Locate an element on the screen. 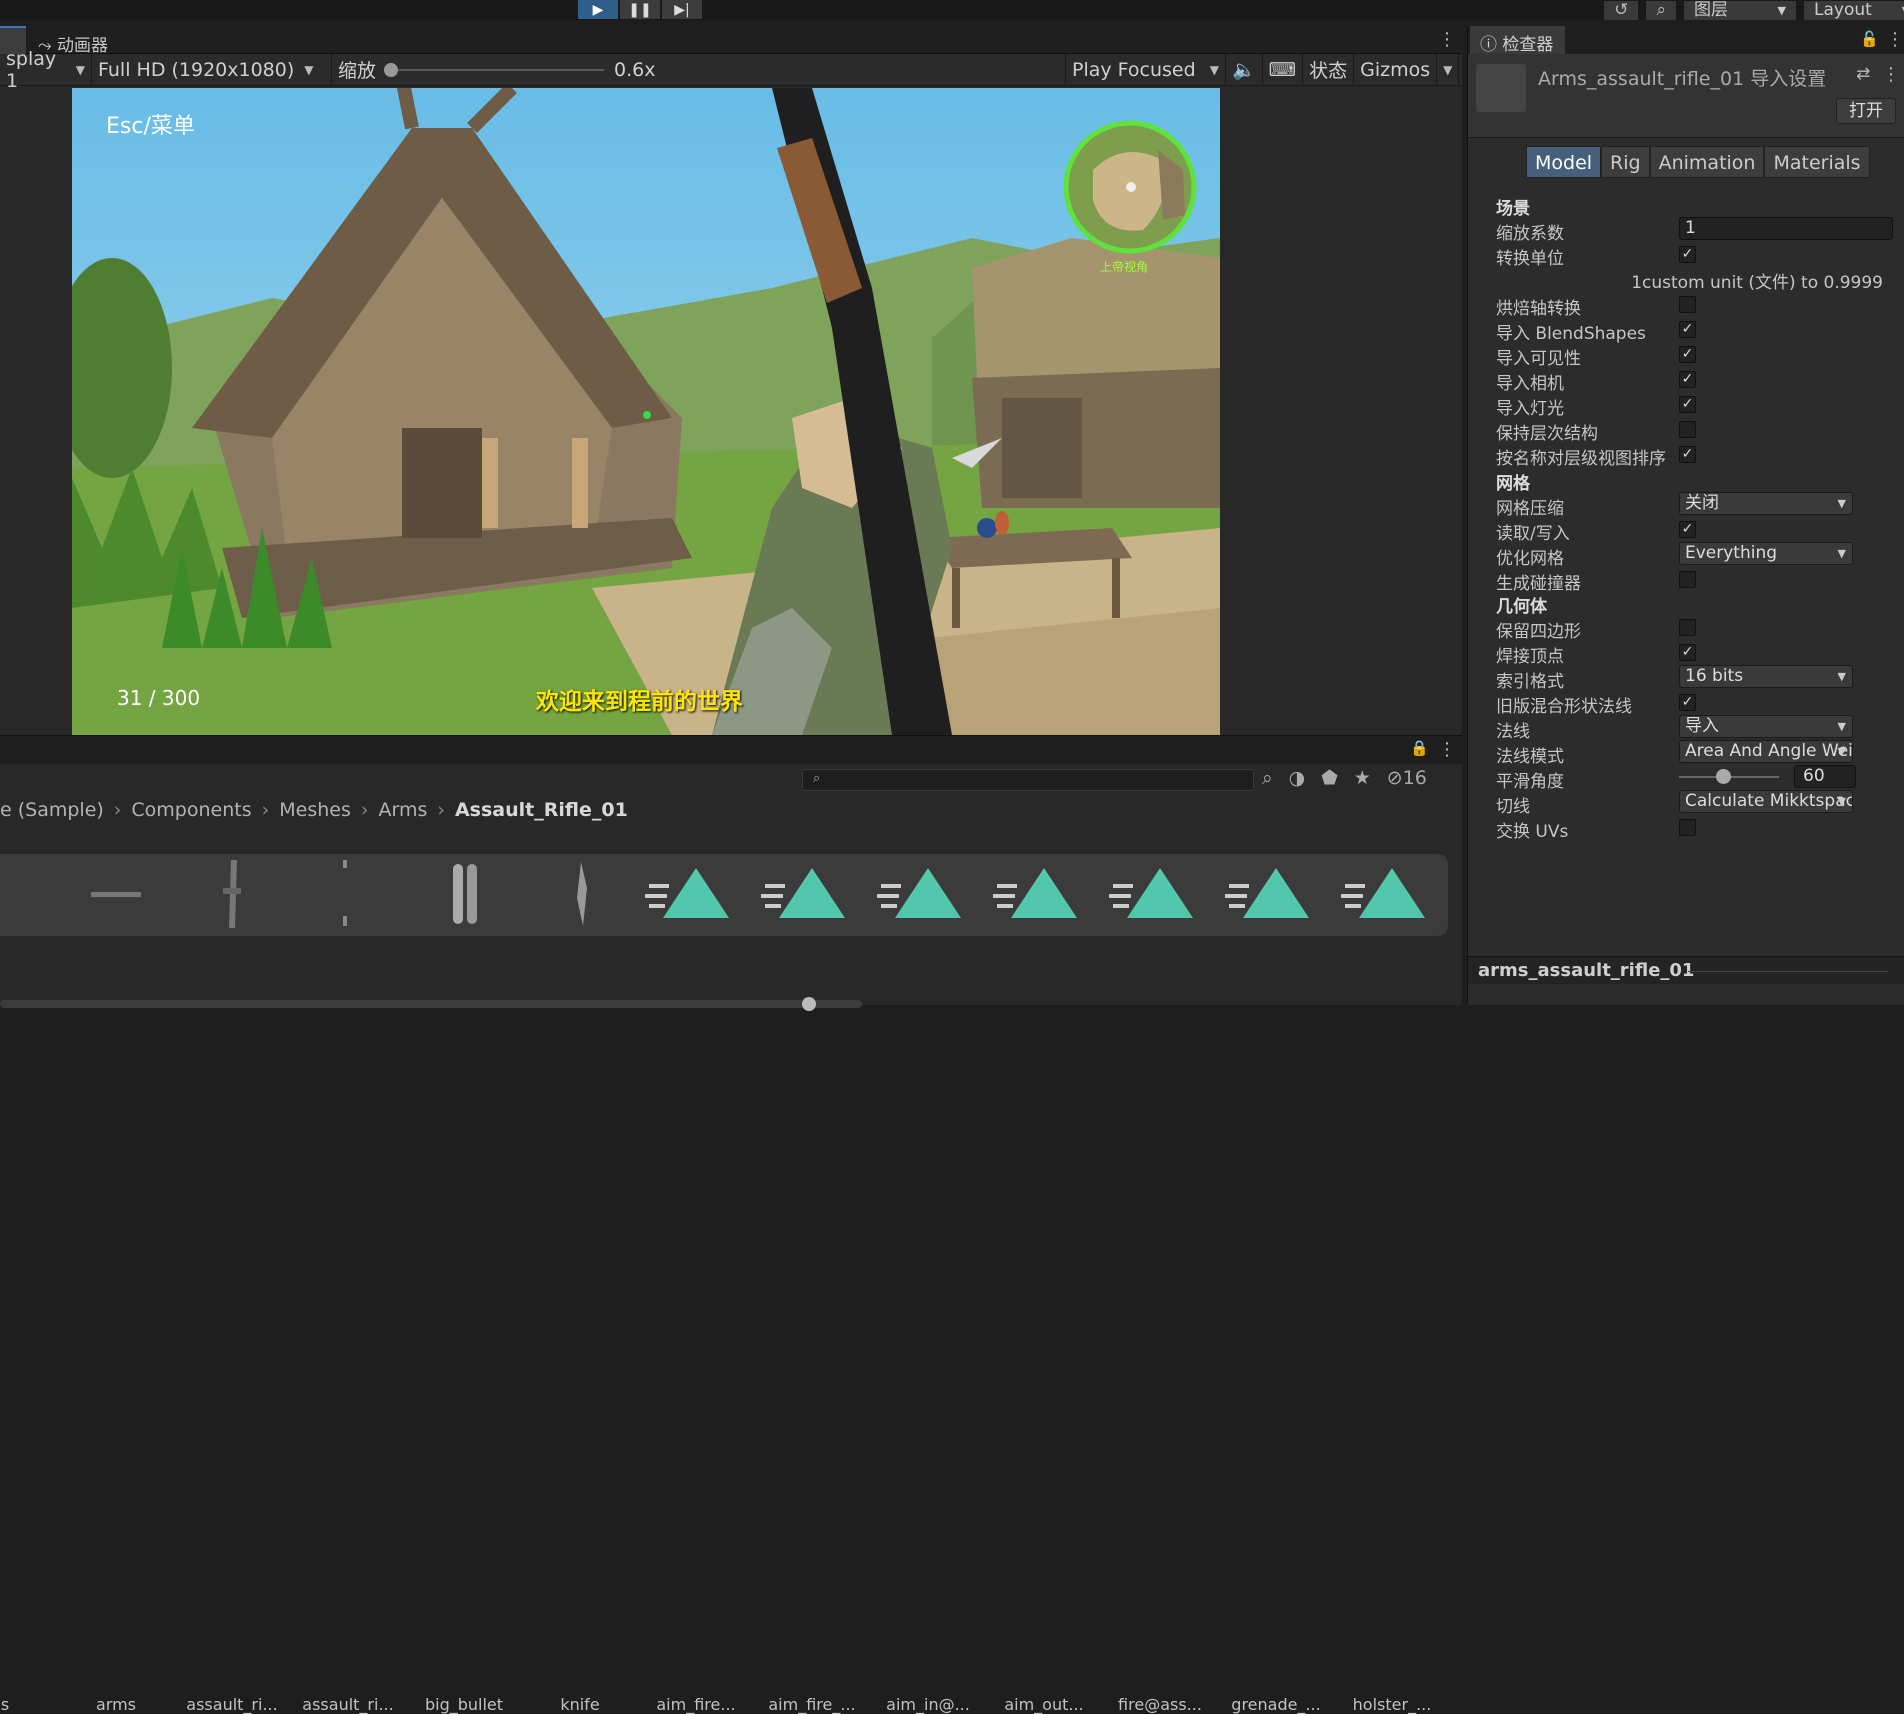 The image size is (1904, 1714). breadcrumb-current: Assault_Rifle_01 is located at coordinates (541, 810).